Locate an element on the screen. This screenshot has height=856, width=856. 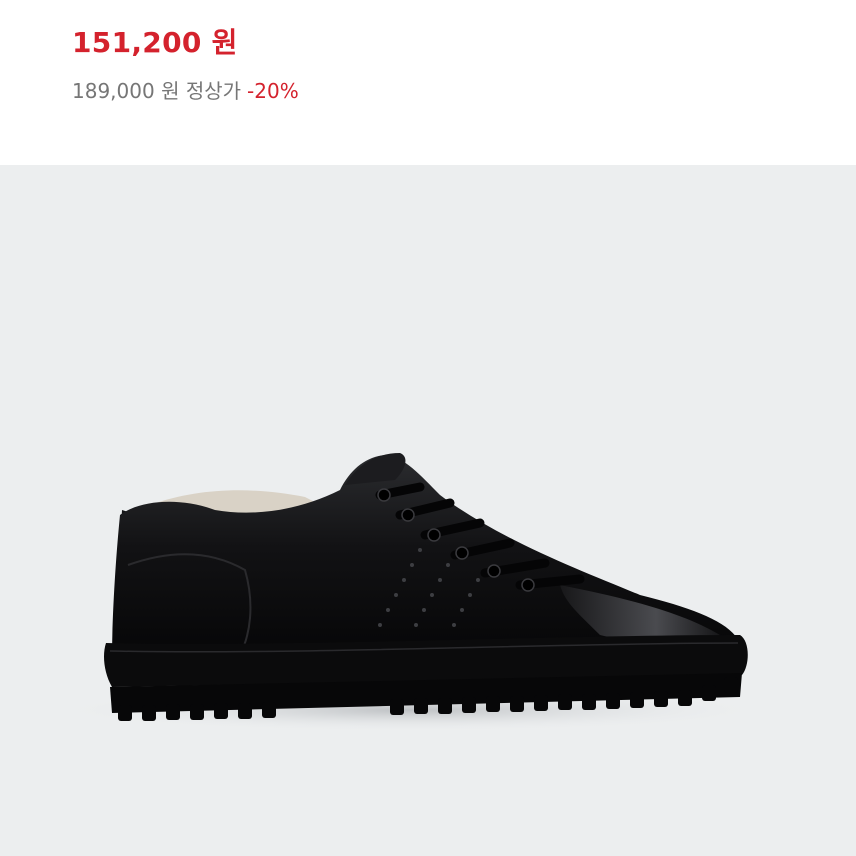
price-block: 151,200 원 189,000 원 정상가 -20% is located at coordinates (185, 65).